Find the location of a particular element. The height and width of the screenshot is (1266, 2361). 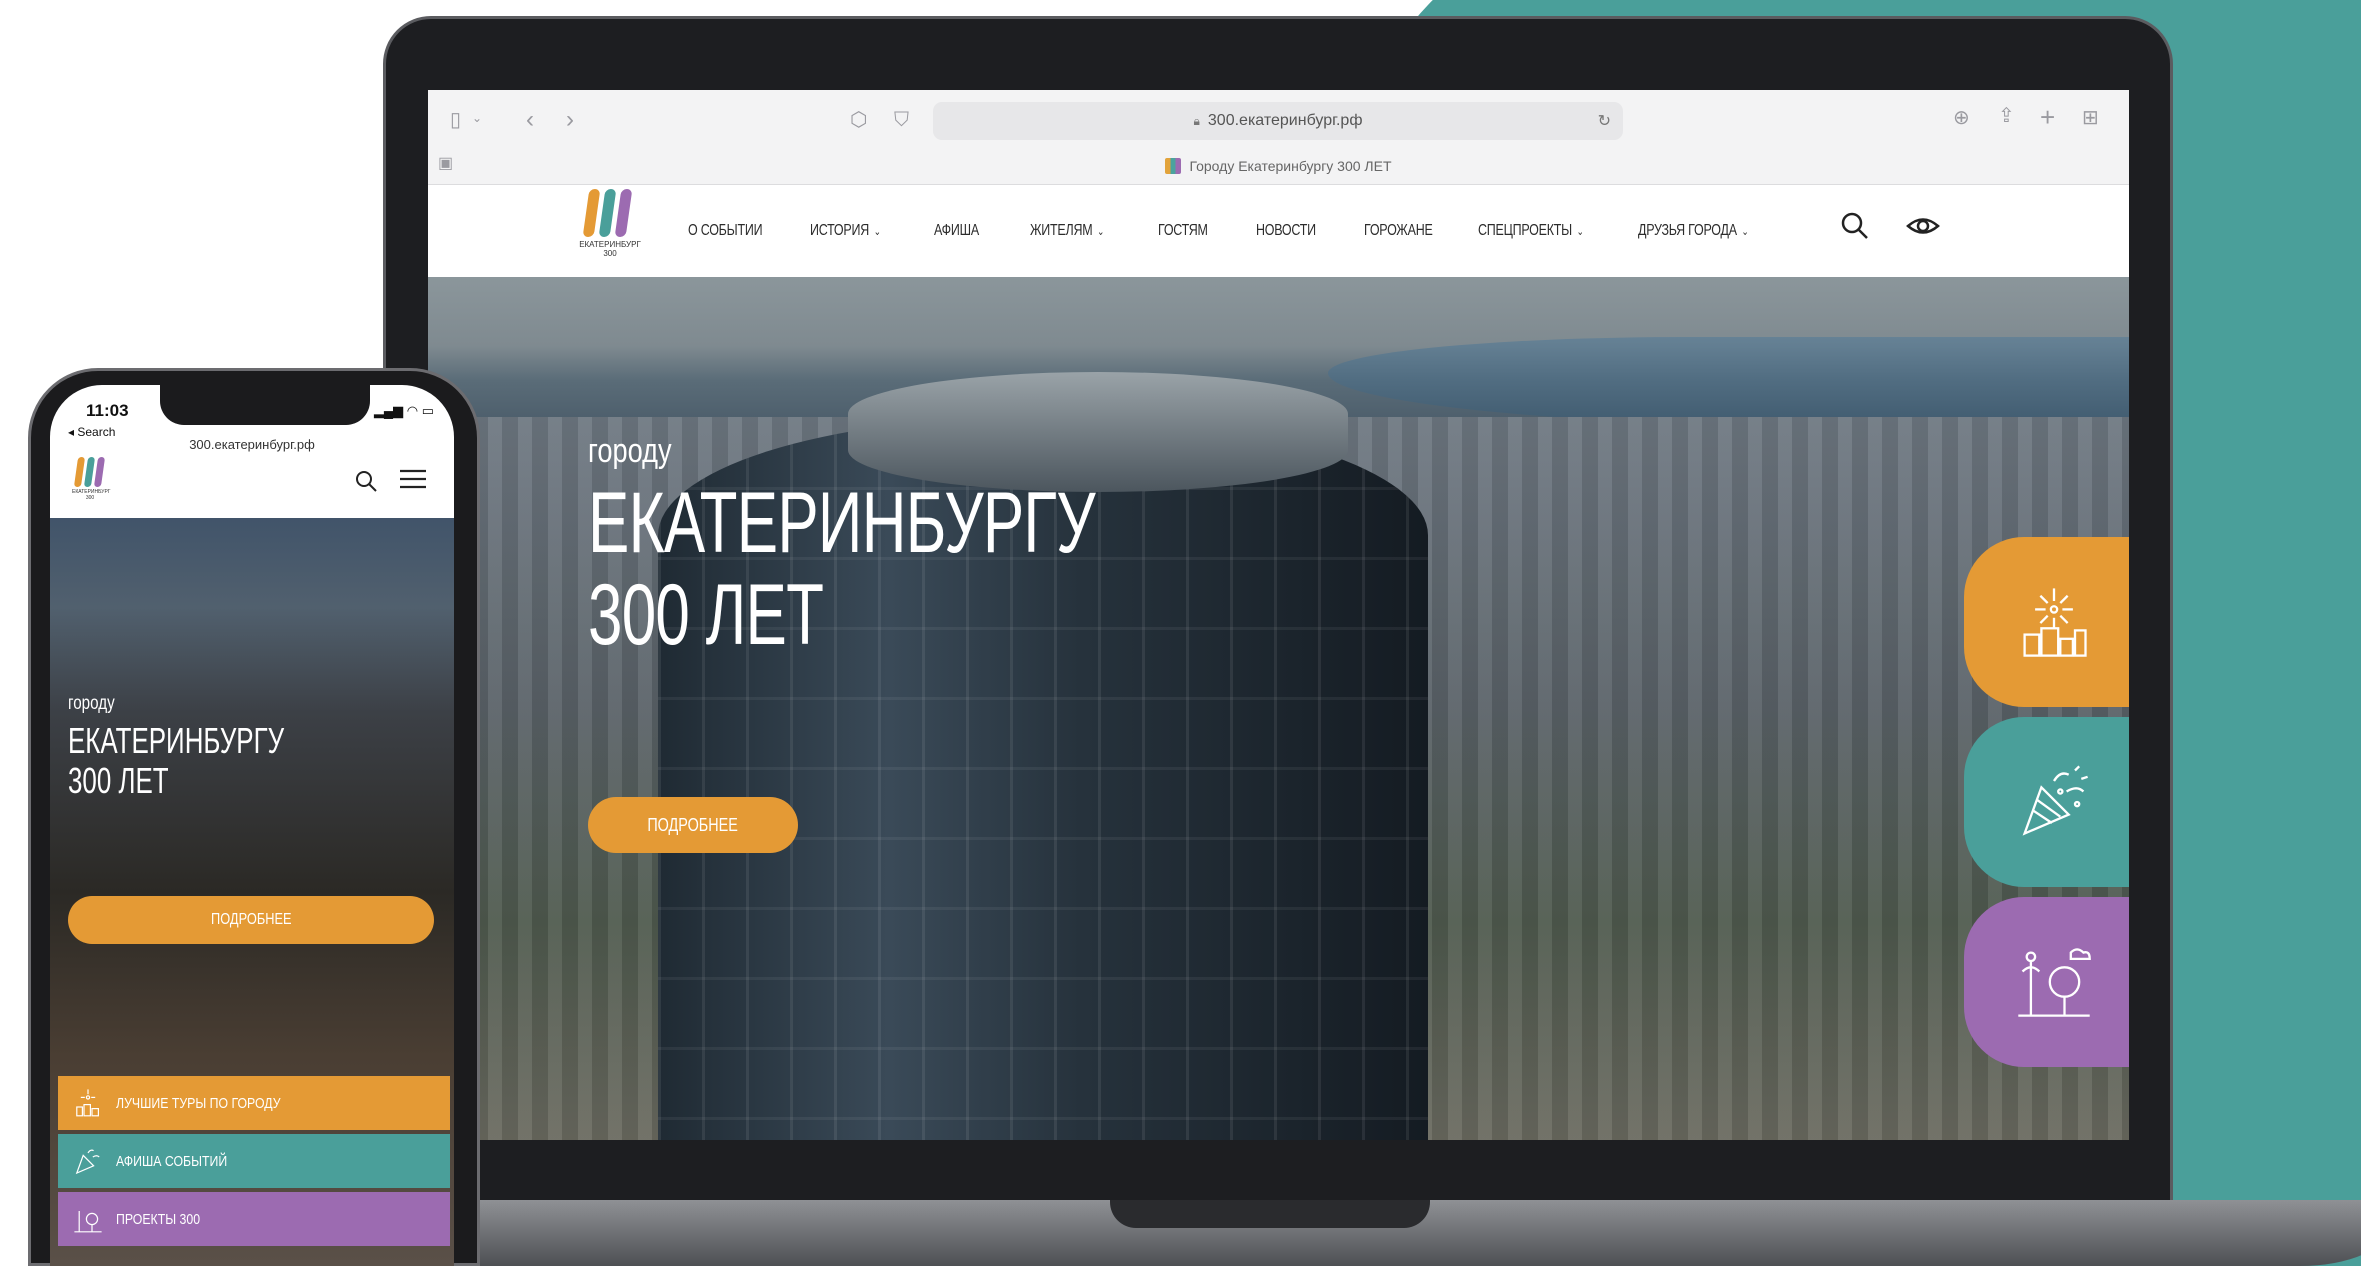

reload-icon: ↻ is located at coordinates (1604, 121).